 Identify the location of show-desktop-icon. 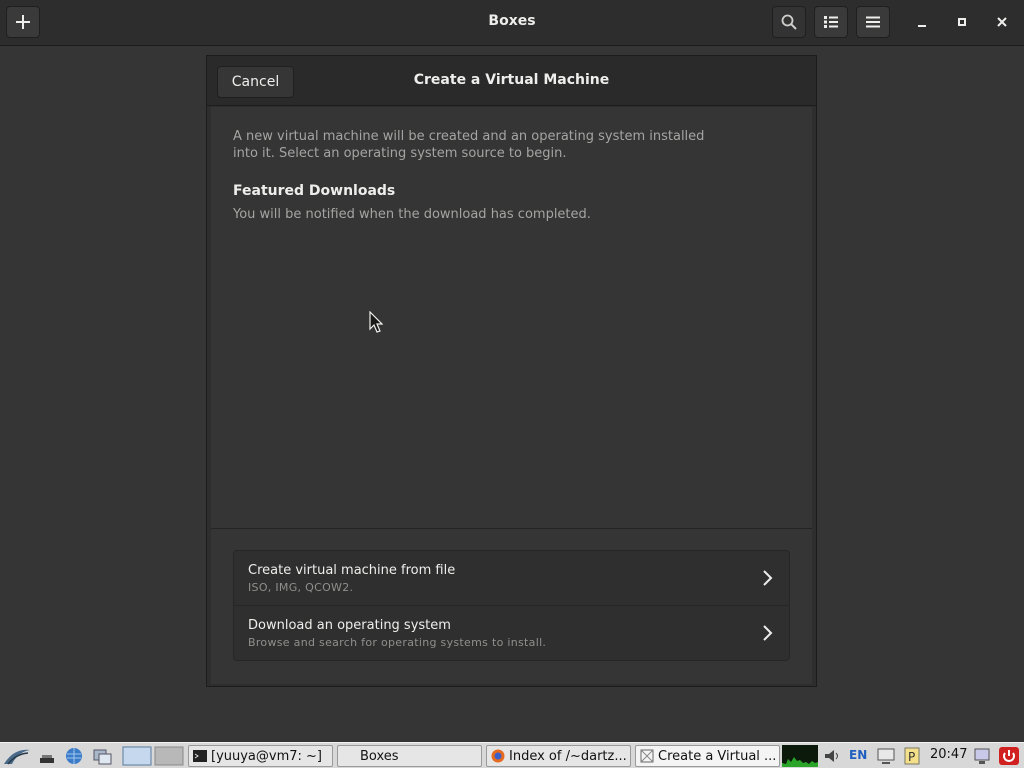
(48, 756).